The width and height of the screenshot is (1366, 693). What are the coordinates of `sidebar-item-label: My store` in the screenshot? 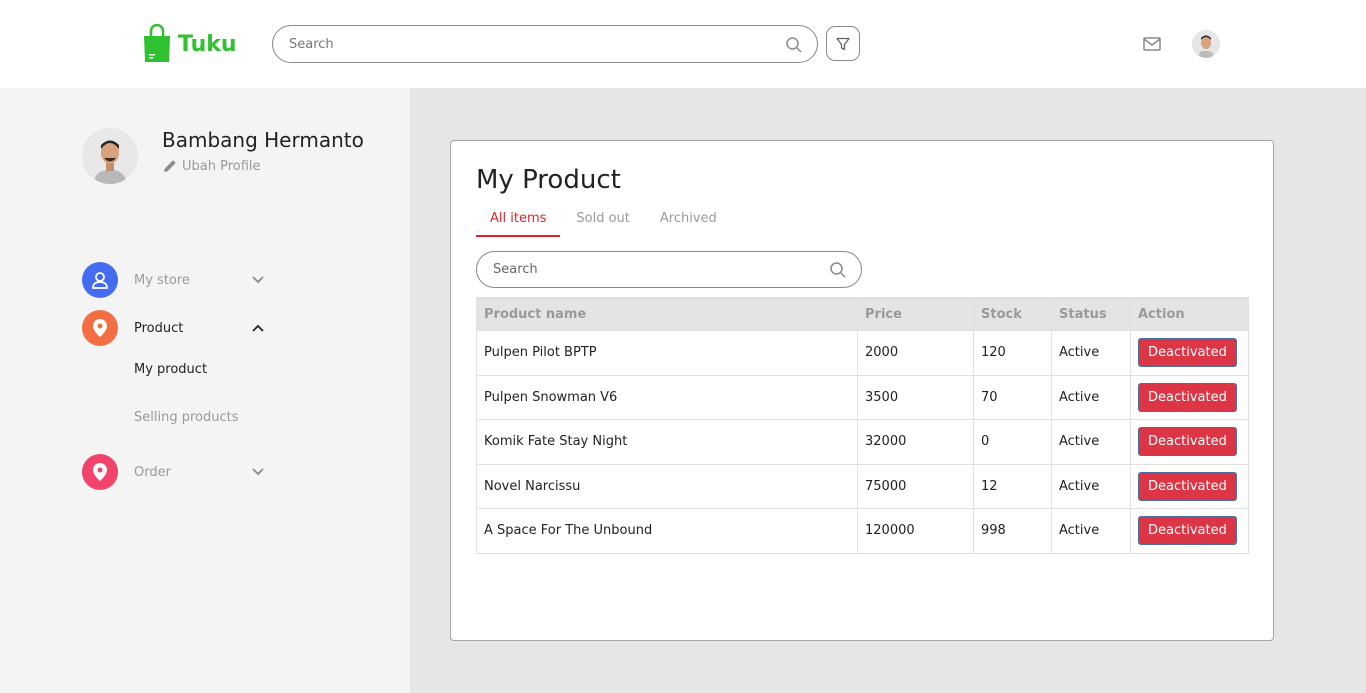 It's located at (162, 280).